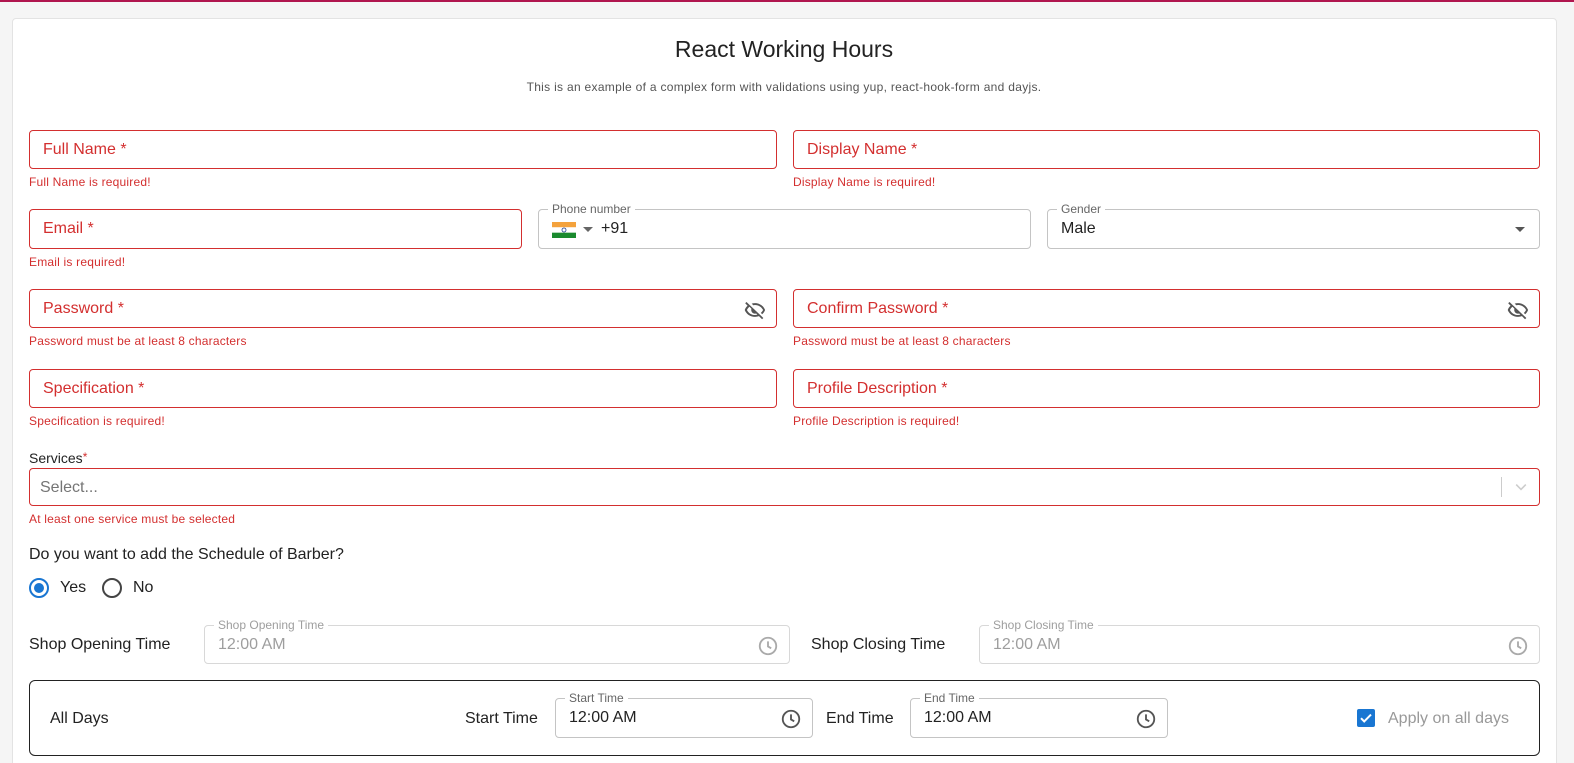  Describe the element at coordinates (958, 717) in the screenshot. I see `end-time-value: 12:00 AM` at that location.